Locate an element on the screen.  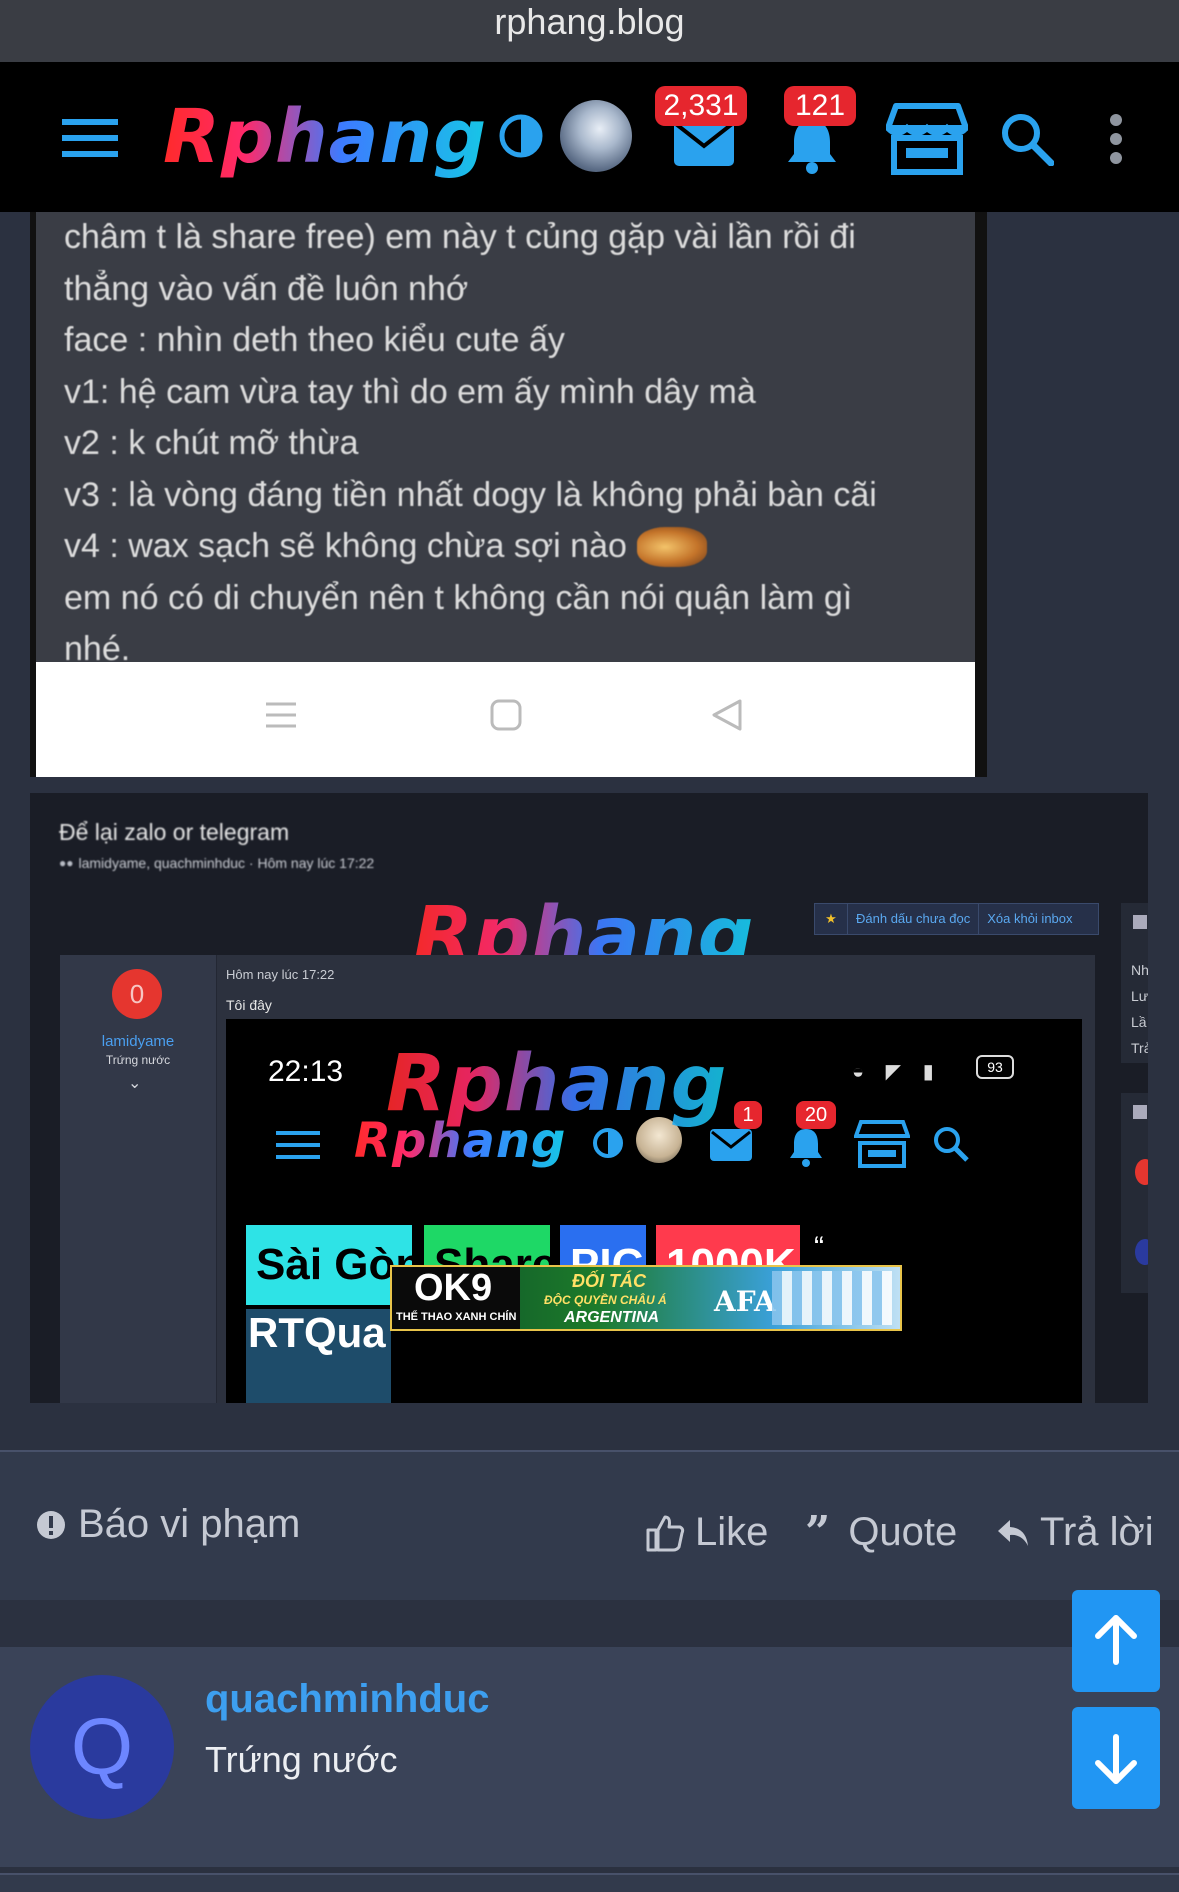
ad-partner: ĐỐI TÁC is located at coordinates (609, 1281).